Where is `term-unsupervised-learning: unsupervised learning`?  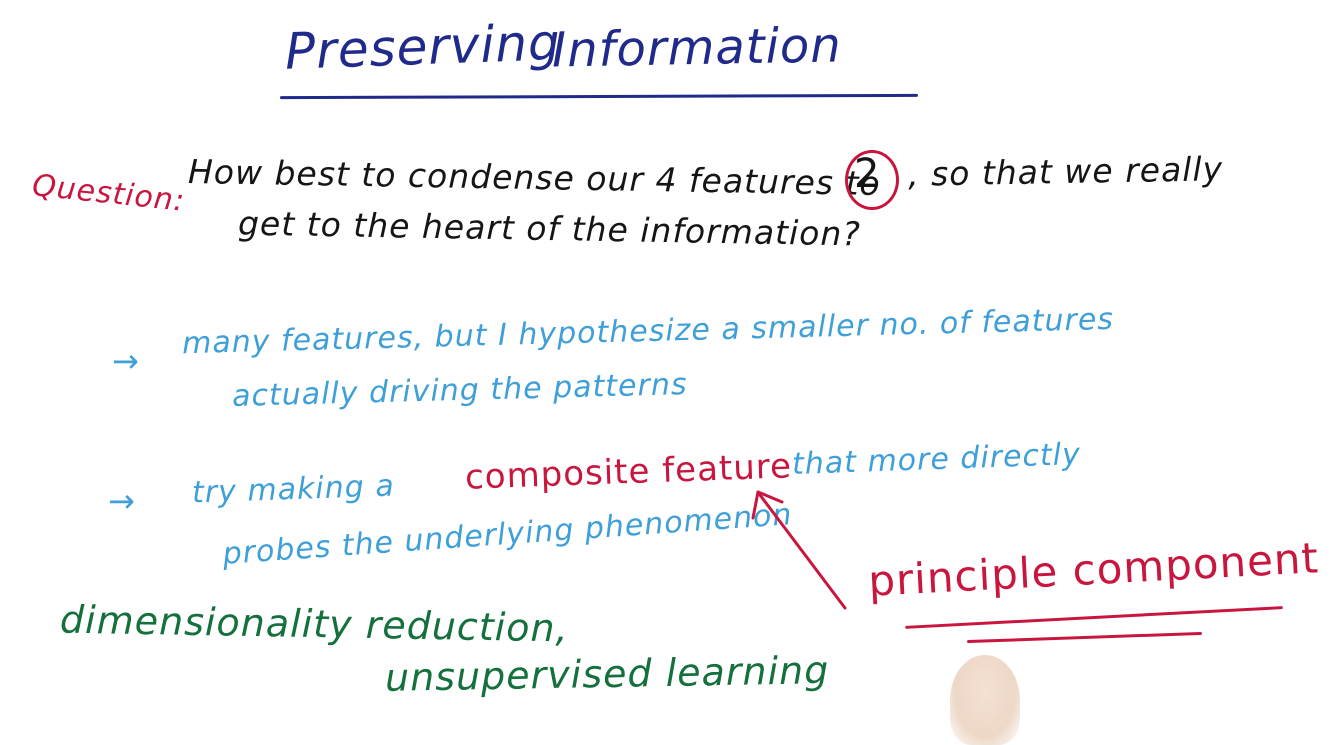
term-unsupervised-learning: unsupervised learning is located at coordinates (607, 674).